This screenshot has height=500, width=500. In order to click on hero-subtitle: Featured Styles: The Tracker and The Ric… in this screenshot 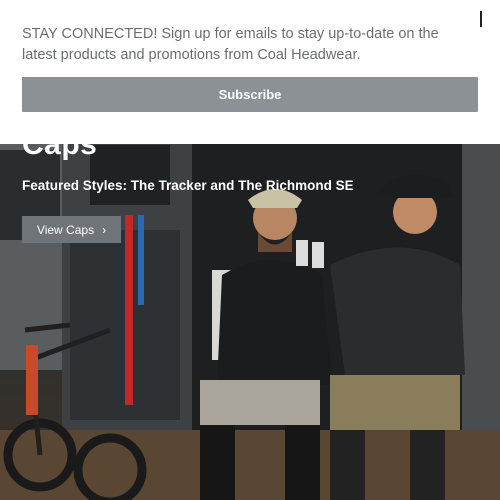, I will do `click(188, 185)`.